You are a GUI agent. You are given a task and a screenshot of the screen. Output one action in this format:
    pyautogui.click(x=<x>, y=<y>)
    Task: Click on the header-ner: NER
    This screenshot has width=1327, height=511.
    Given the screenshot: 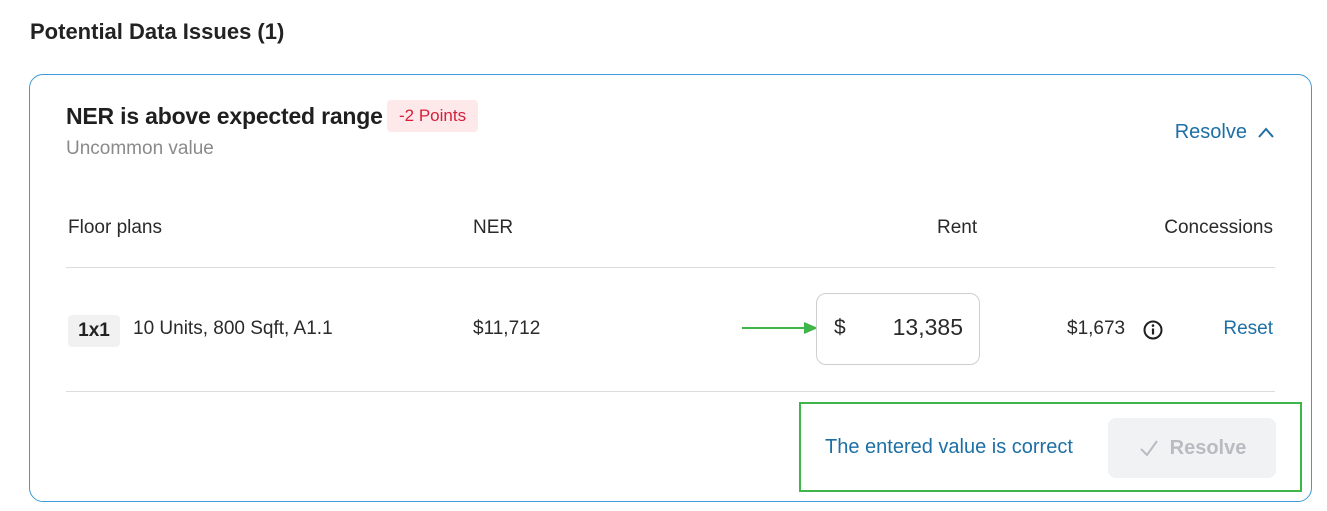 What is the action you would take?
    pyautogui.click(x=493, y=227)
    